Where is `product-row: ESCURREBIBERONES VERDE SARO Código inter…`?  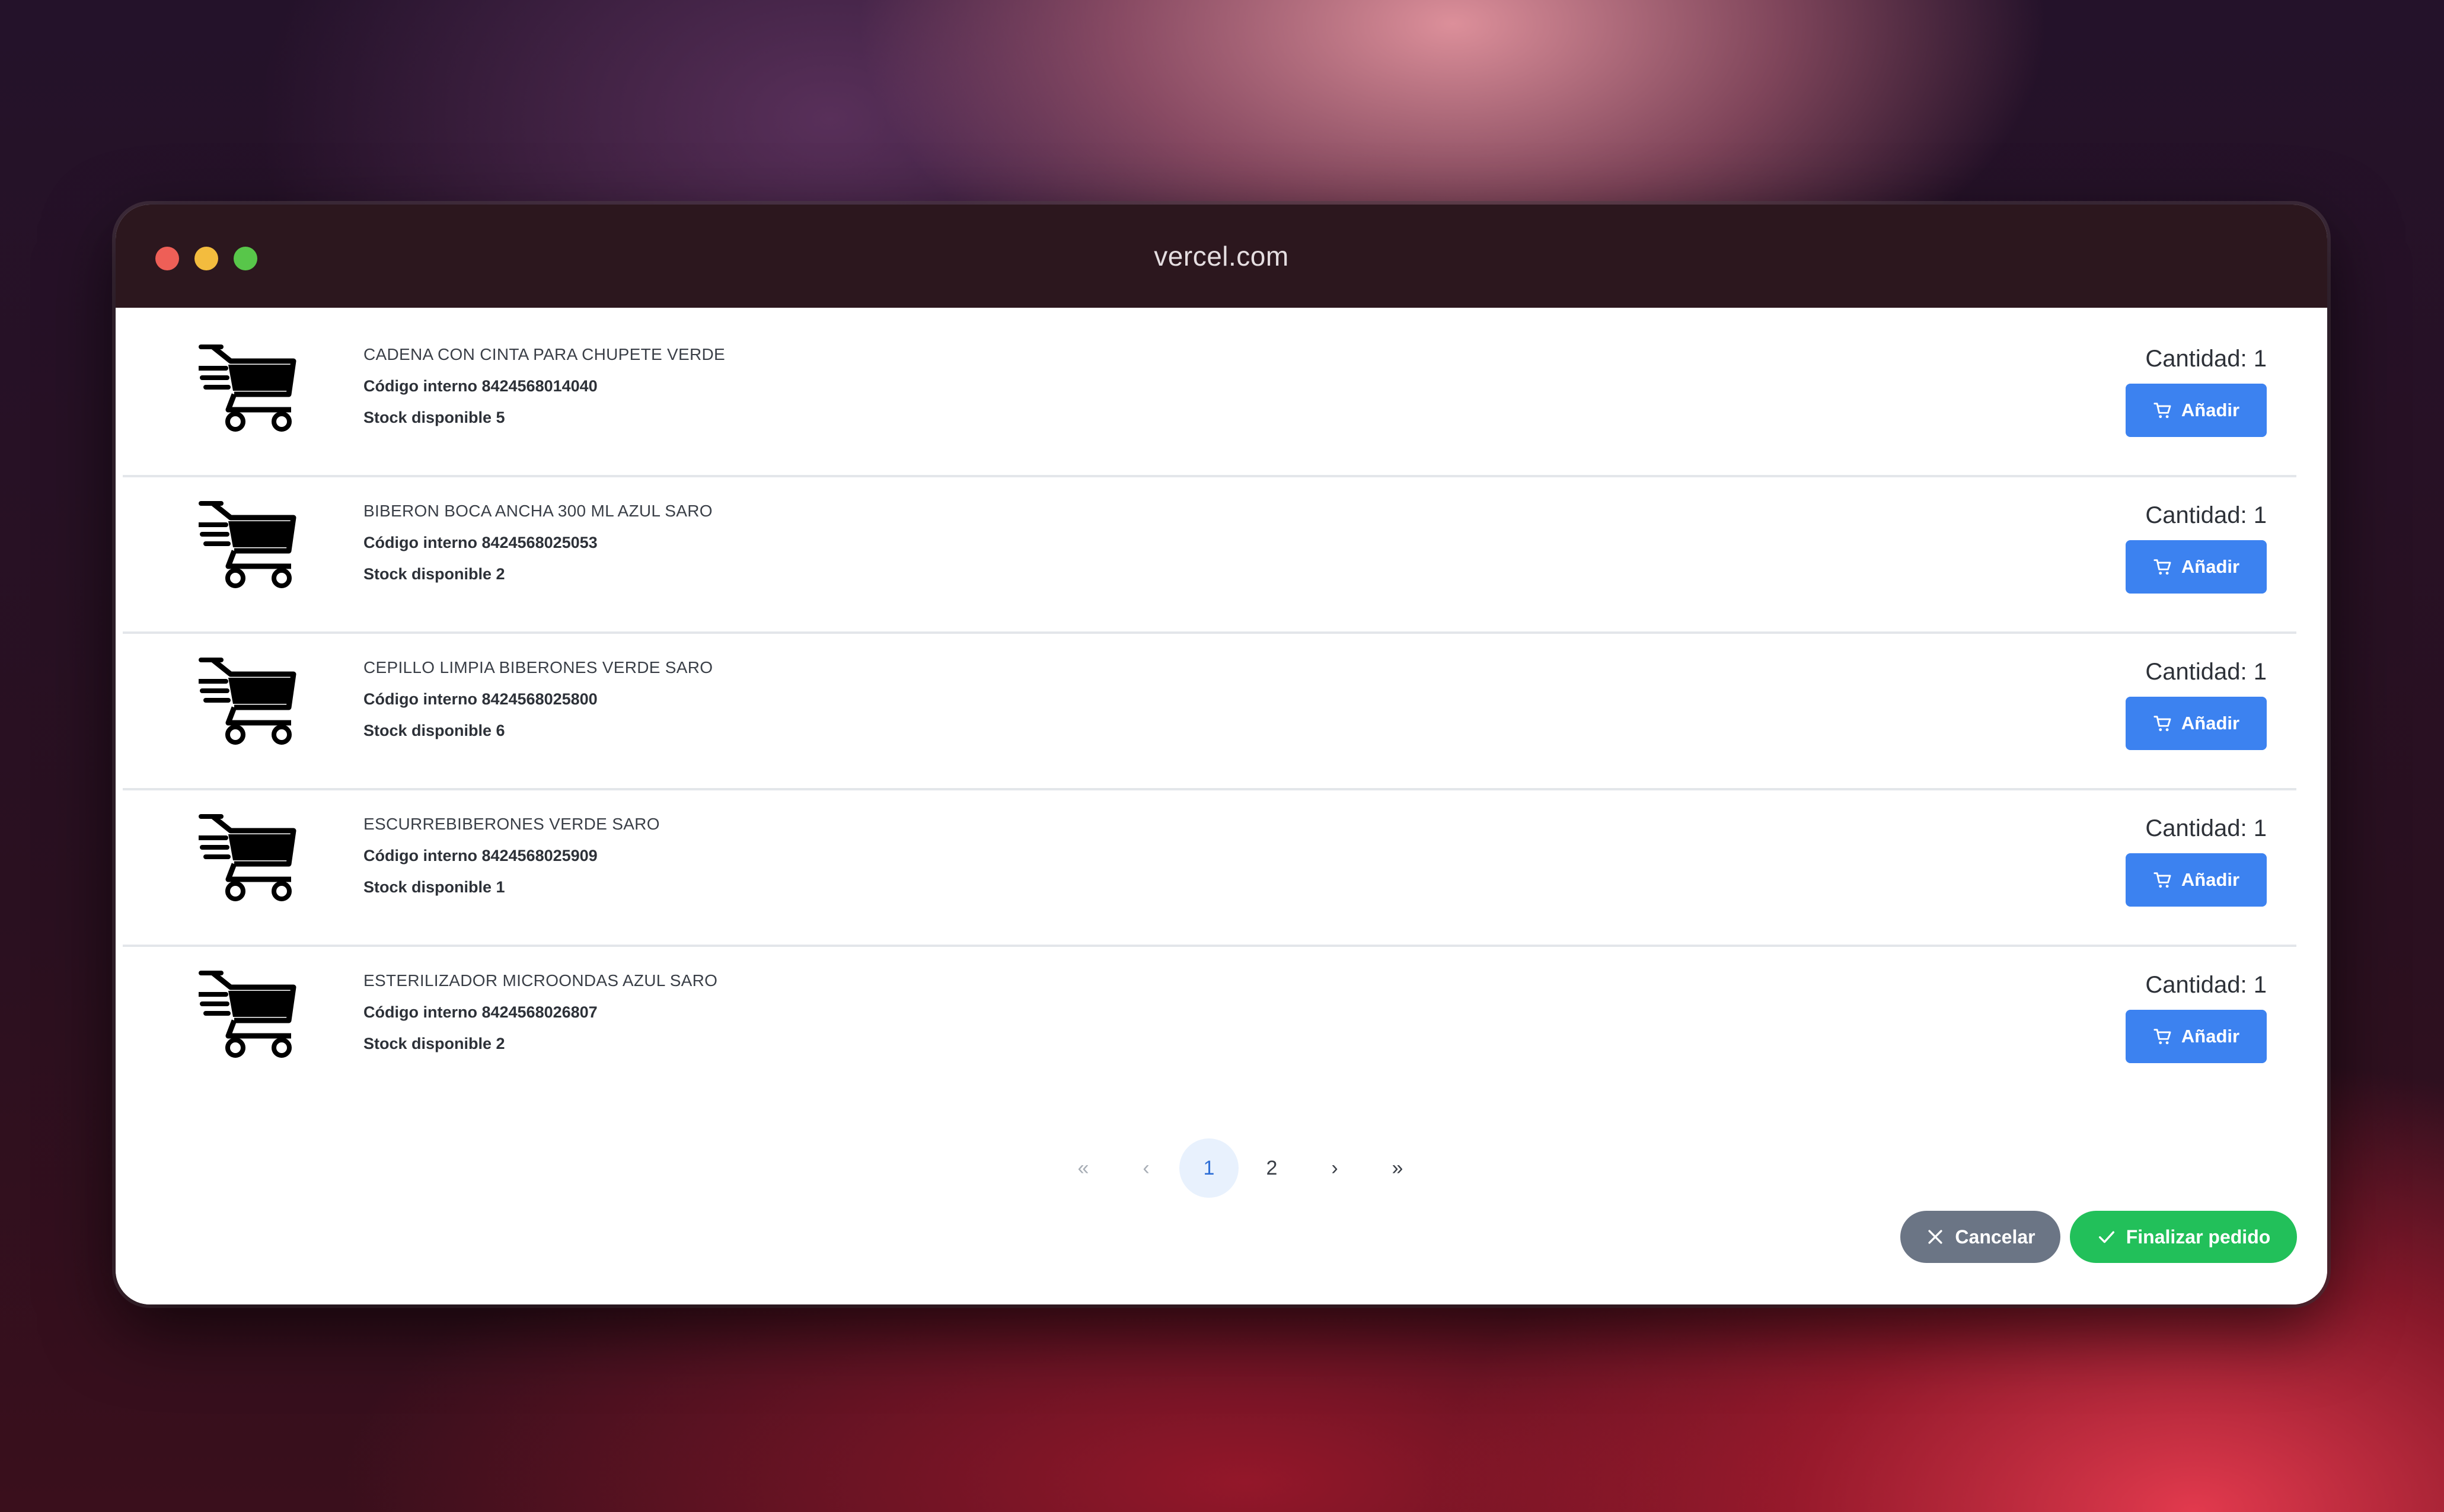 product-row: ESCURREBIBERONES VERDE SARO Código inter… is located at coordinates (1209, 868).